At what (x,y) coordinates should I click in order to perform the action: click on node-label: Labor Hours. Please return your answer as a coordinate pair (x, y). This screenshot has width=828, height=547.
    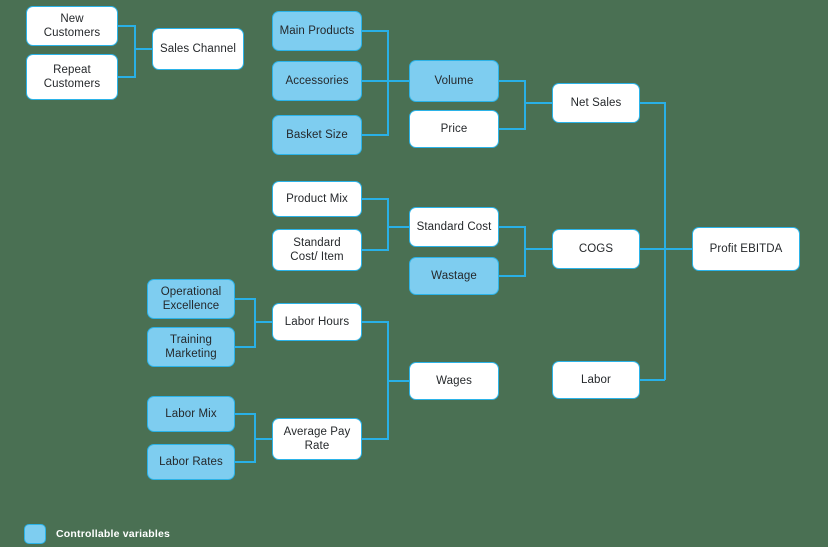
    Looking at the image, I should click on (317, 321).